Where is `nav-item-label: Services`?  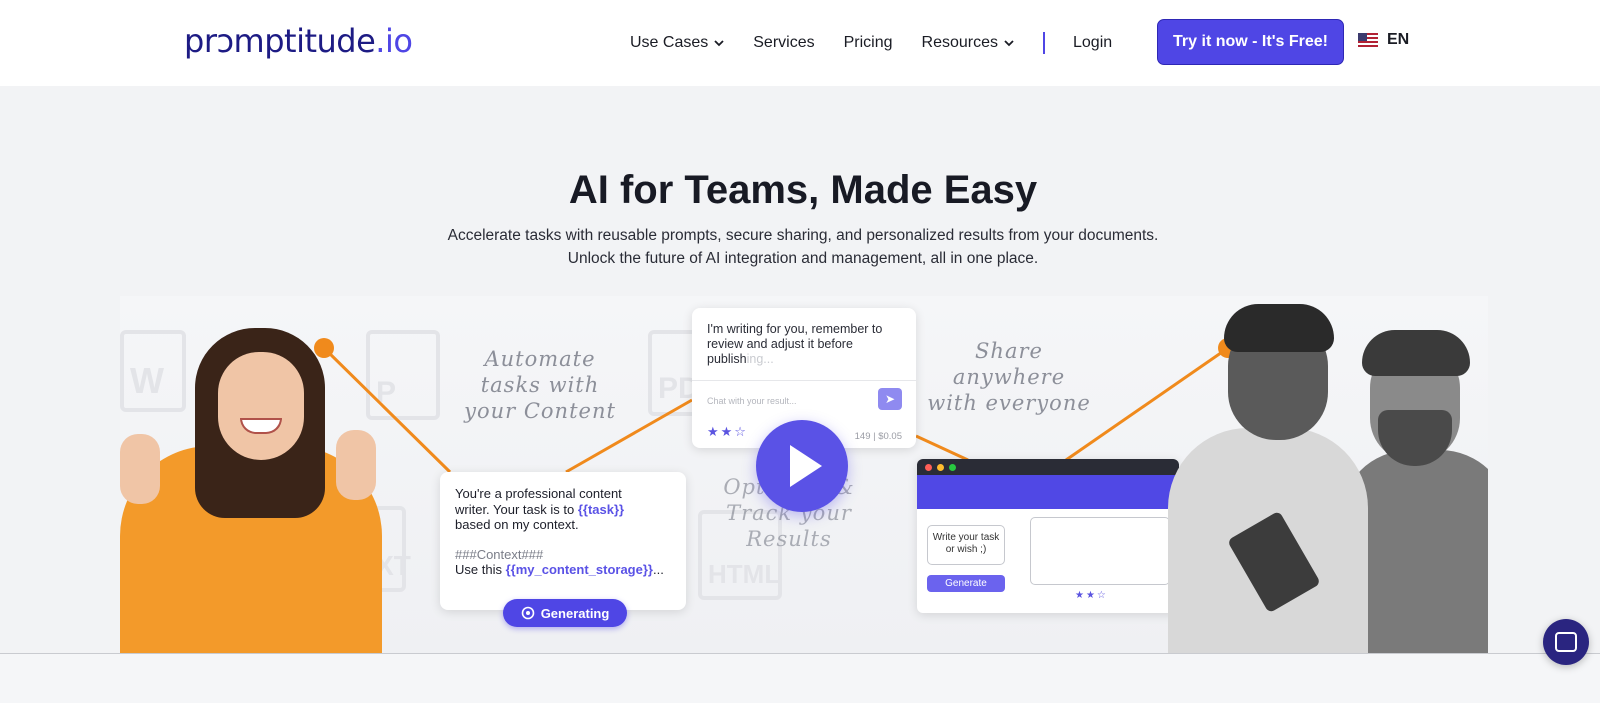
nav-item-label: Services is located at coordinates (784, 42).